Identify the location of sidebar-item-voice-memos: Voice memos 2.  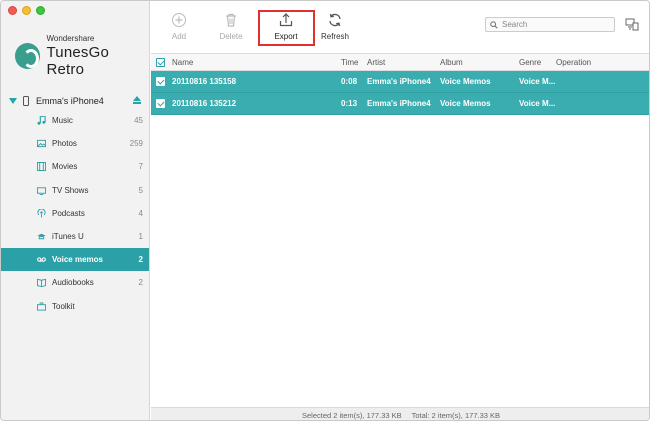
(75, 260).